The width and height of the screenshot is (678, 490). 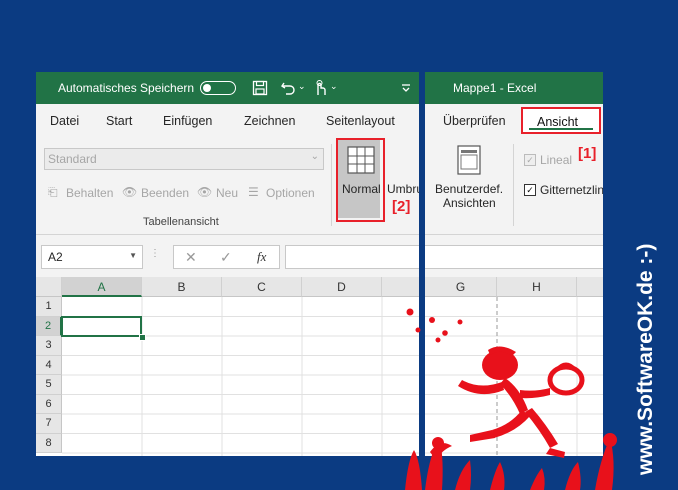 I want to click on fill-handle, so click(x=142, y=337).